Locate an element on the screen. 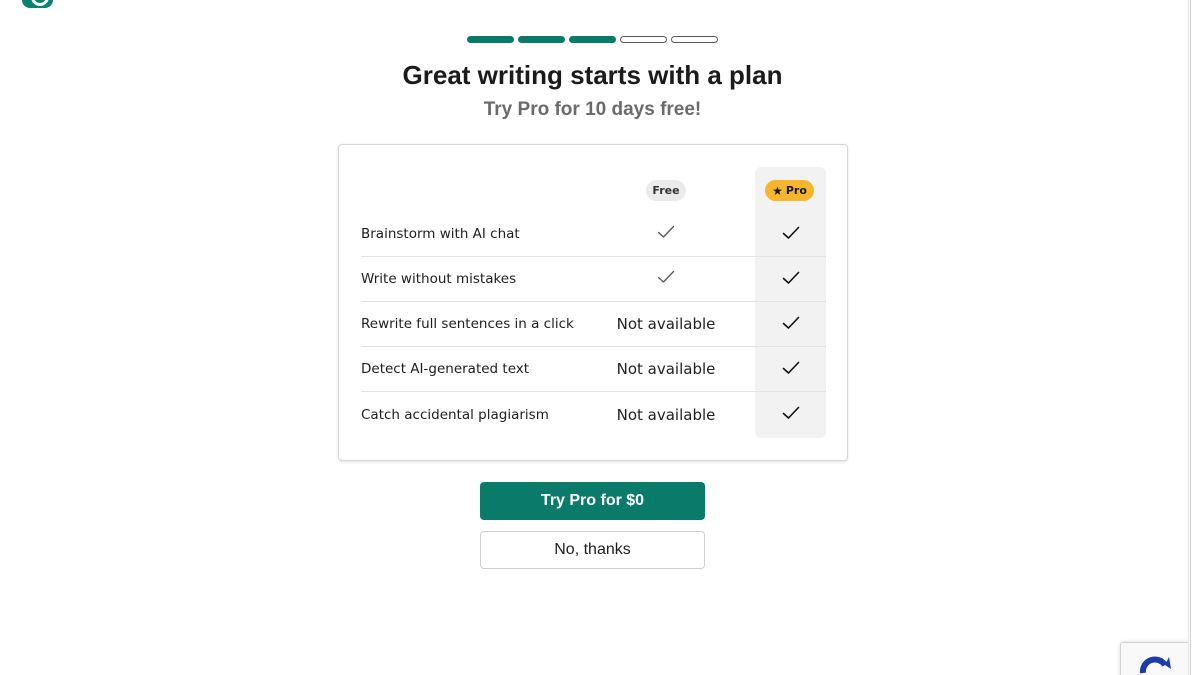  feature-row: Detect AI-generated text Not available is located at coordinates (593, 369).